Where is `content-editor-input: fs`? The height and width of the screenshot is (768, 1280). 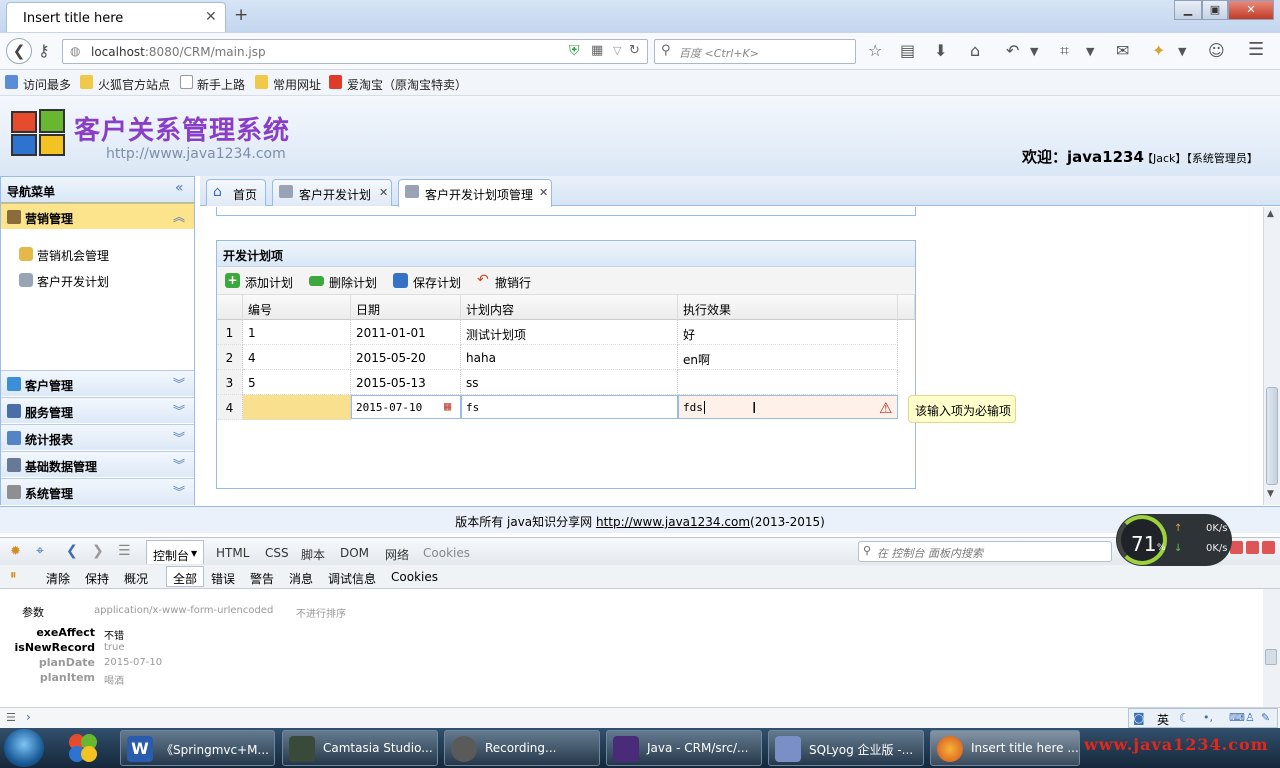
content-editor-input: fs is located at coordinates (569, 407).